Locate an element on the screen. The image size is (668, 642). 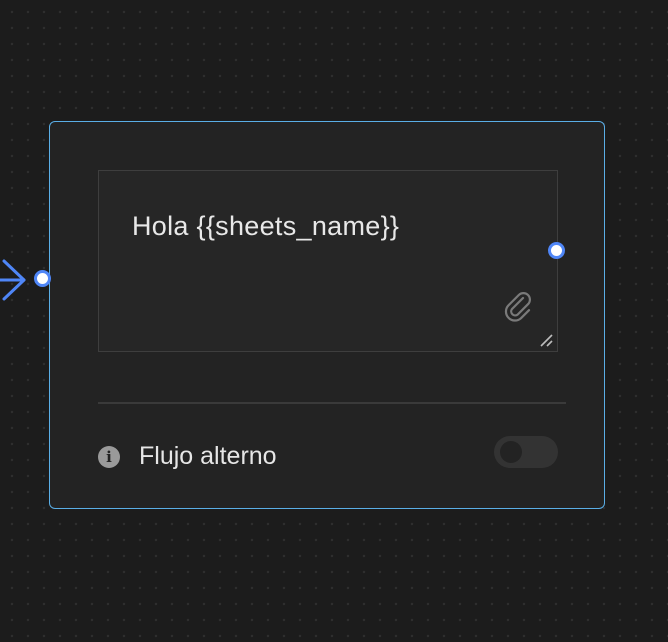
alt-flow-toggle is located at coordinates (526, 452).